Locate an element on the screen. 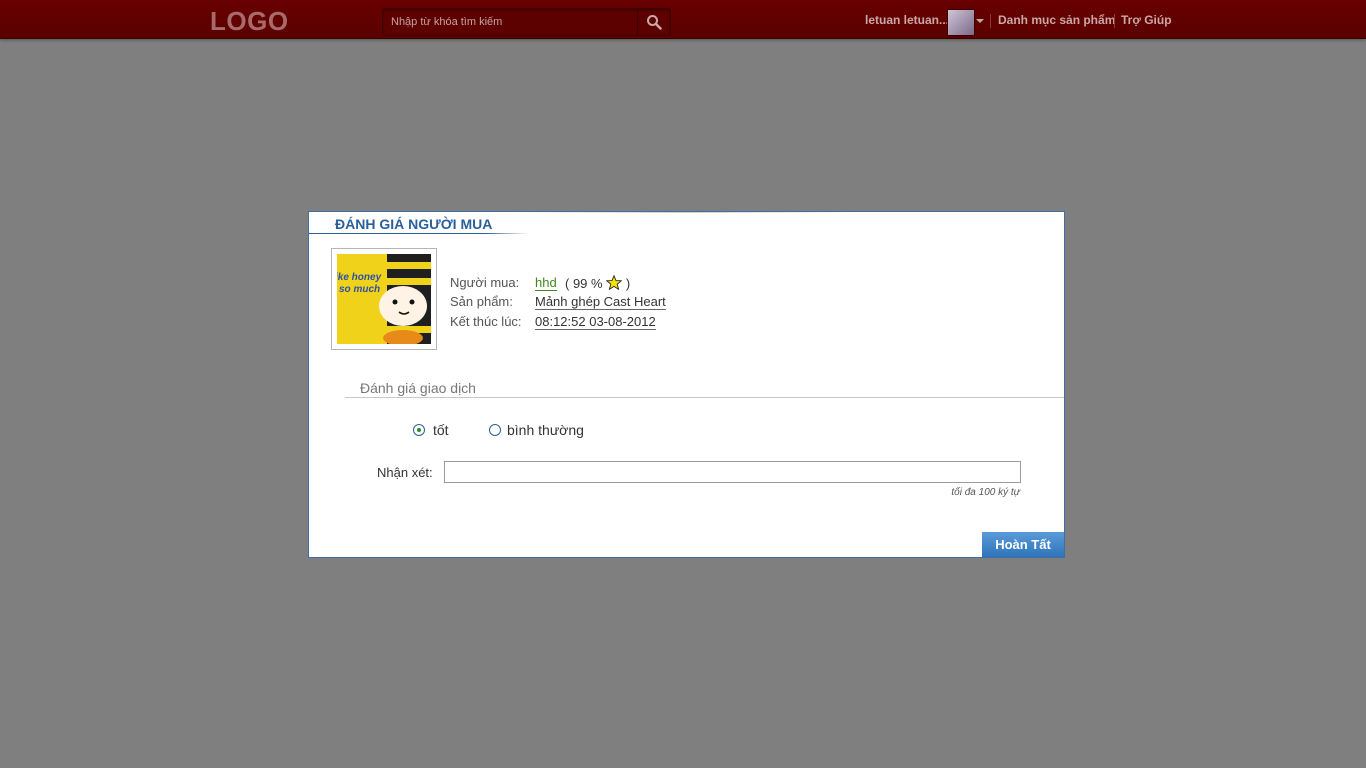 This screenshot has height=768, width=1366. product-image-text-1: ike honey is located at coordinates (359, 277).